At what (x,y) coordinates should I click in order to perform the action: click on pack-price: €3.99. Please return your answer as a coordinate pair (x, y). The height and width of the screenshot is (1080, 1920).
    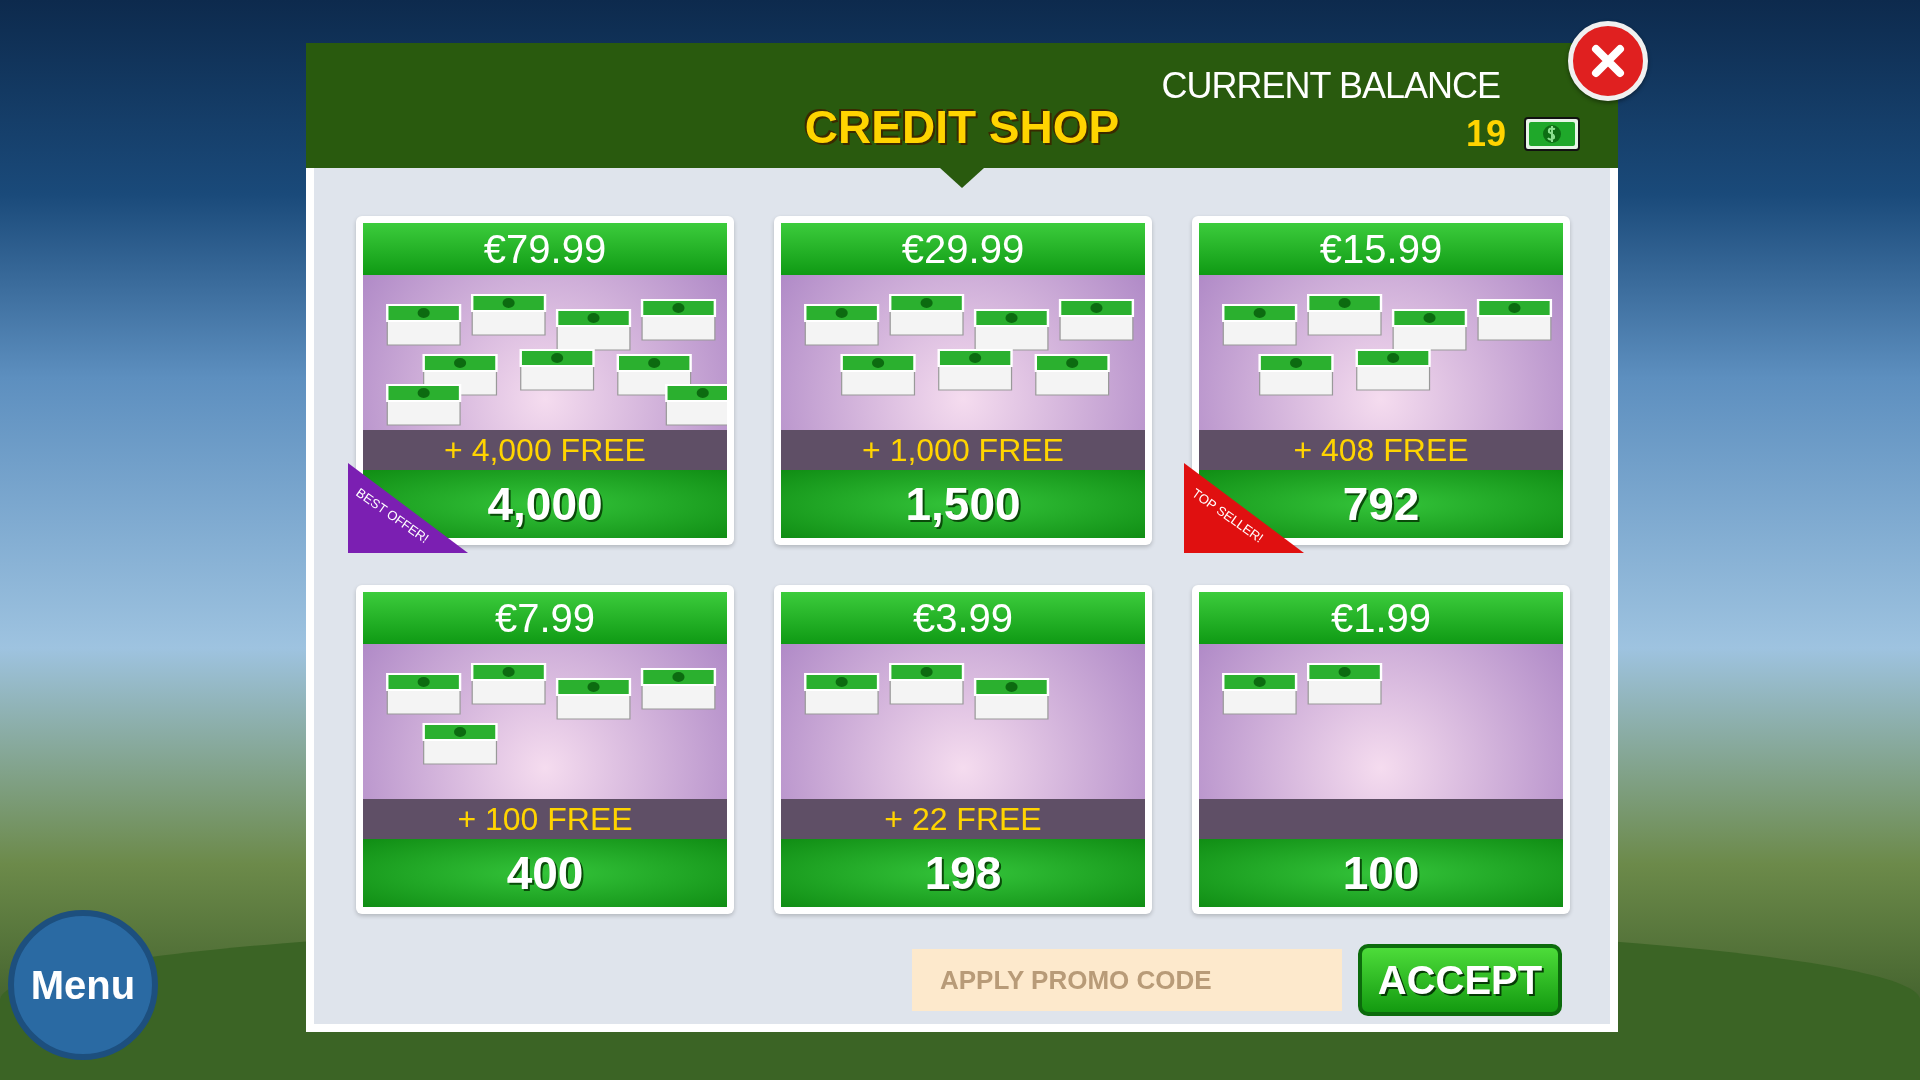
    Looking at the image, I should click on (963, 618).